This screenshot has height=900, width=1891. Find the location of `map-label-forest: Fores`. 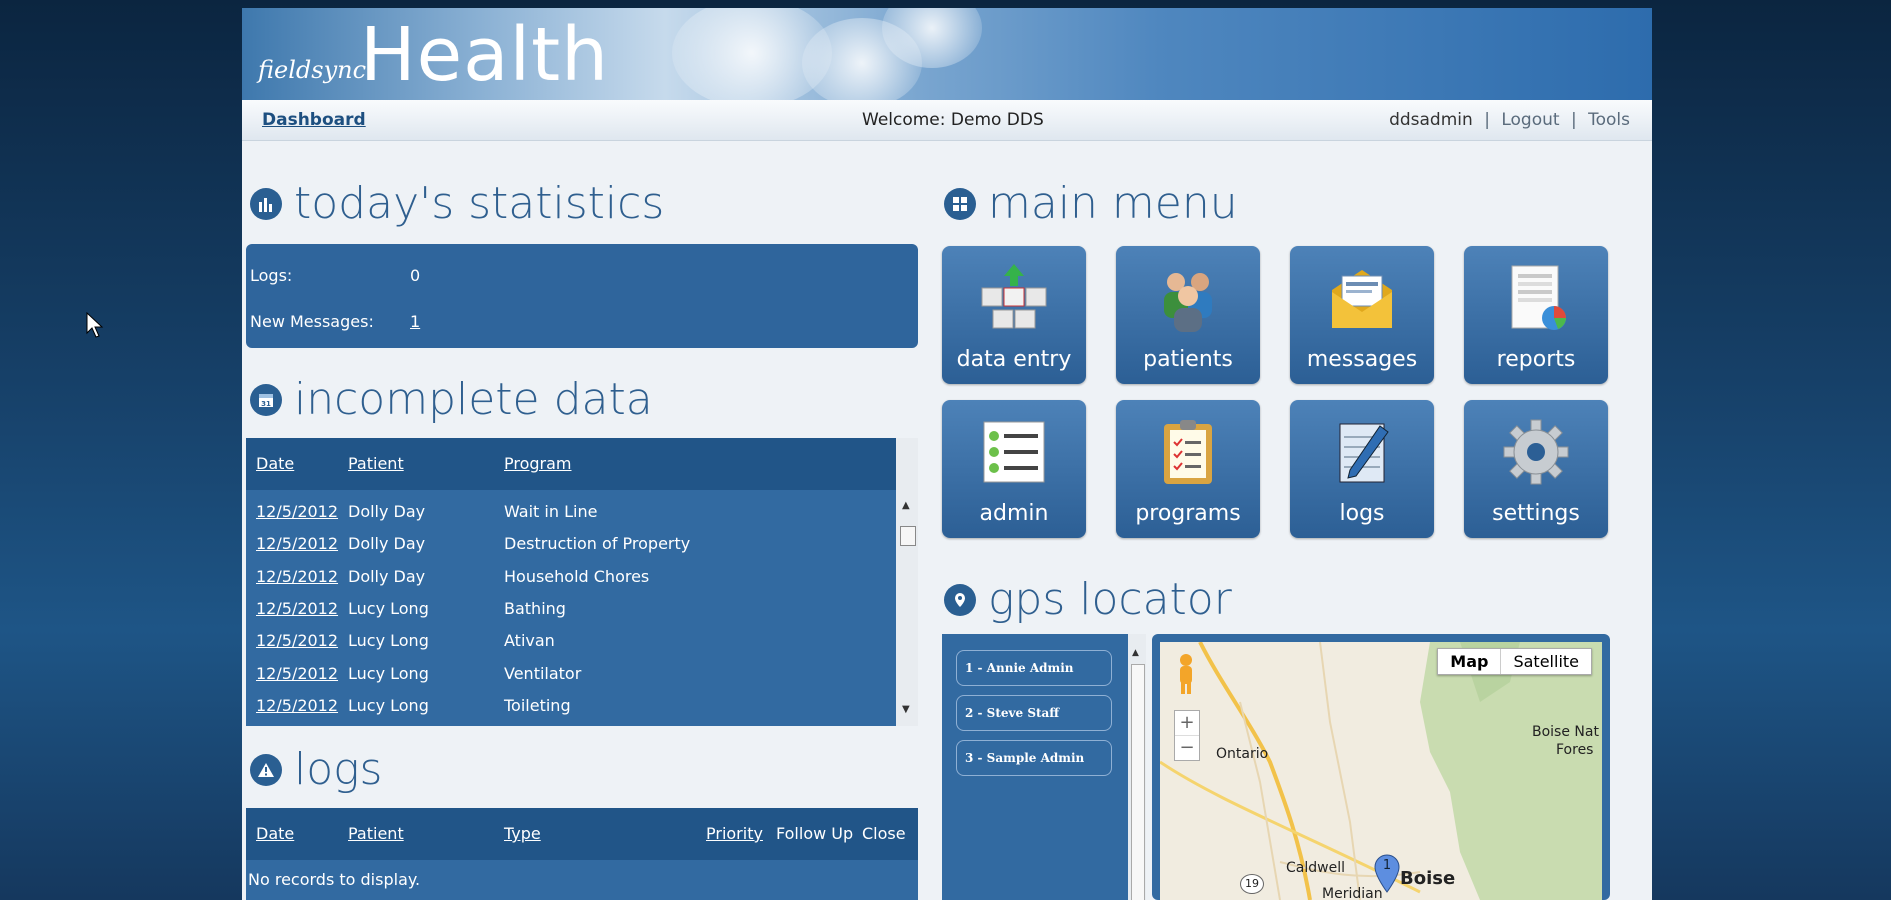

map-label-forest: Fores is located at coordinates (1575, 750).